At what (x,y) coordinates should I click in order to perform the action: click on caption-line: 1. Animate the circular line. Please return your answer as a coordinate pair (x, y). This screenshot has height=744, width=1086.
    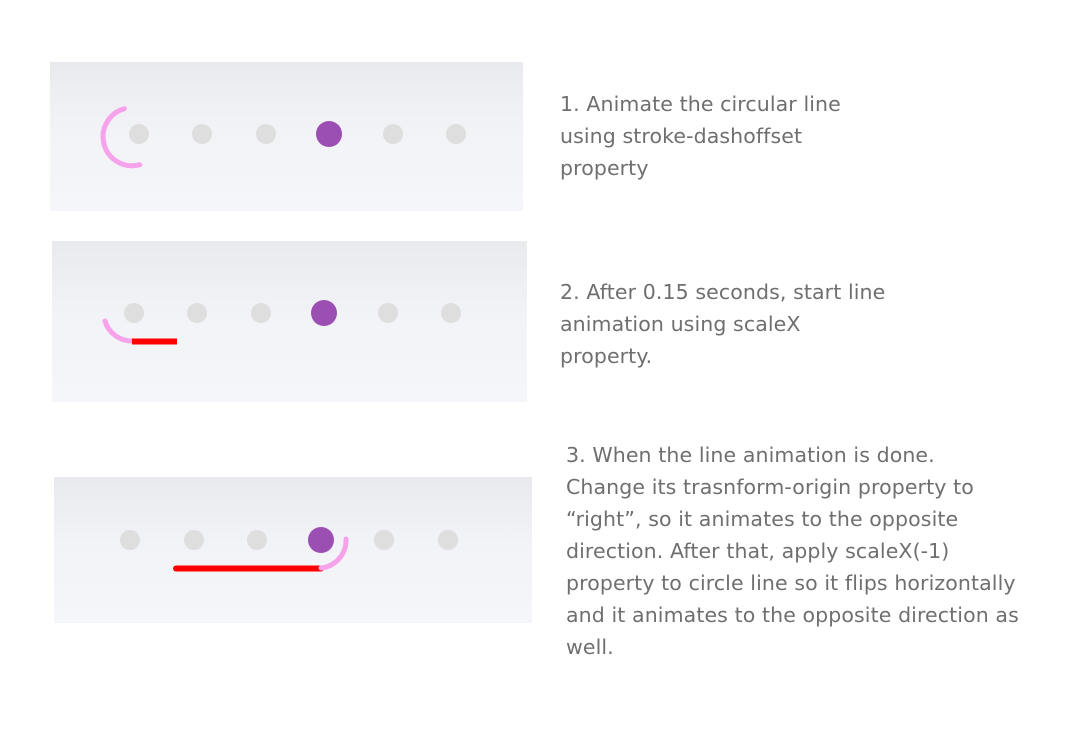
    Looking at the image, I should click on (700, 104).